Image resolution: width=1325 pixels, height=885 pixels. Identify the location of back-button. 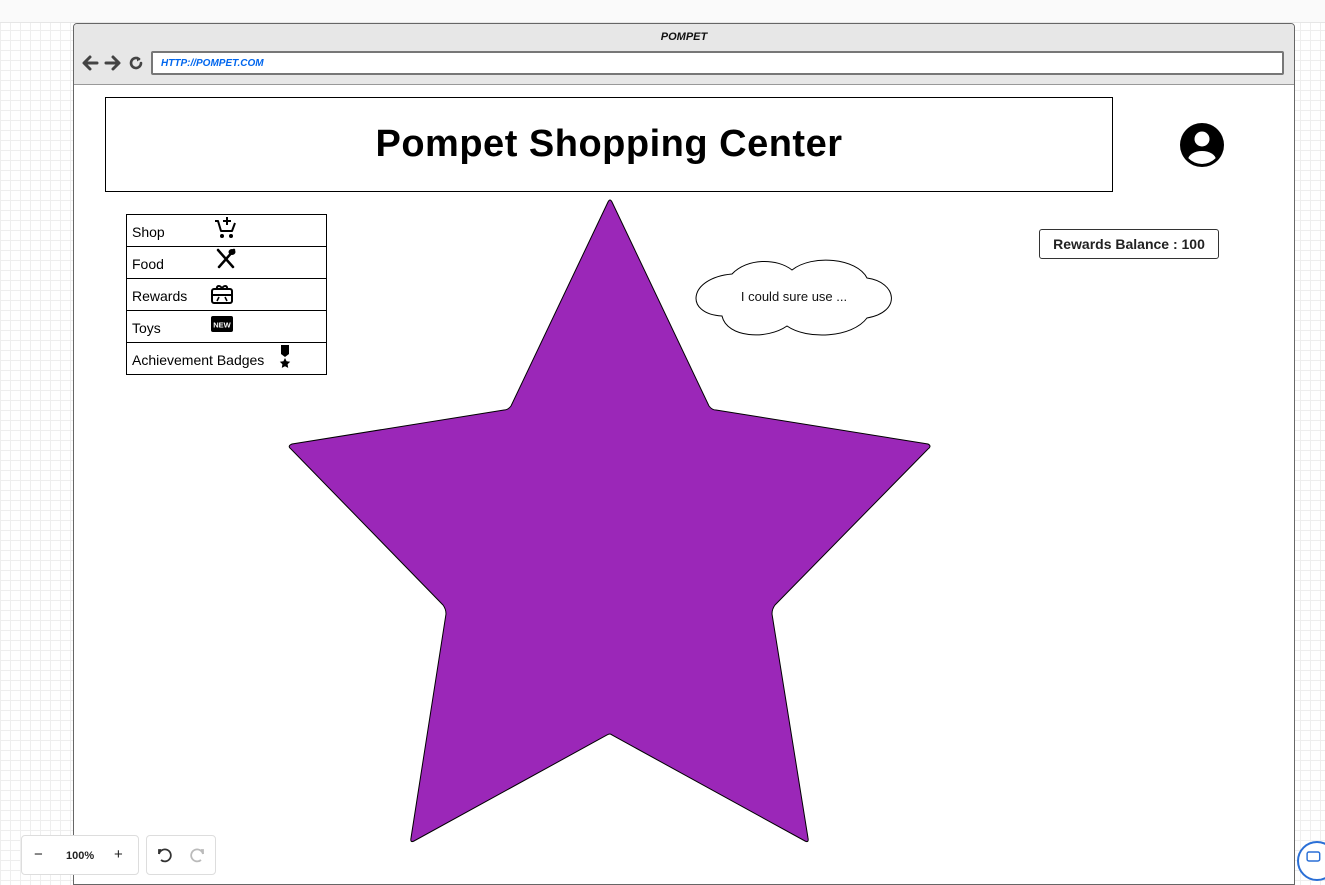
(90, 63).